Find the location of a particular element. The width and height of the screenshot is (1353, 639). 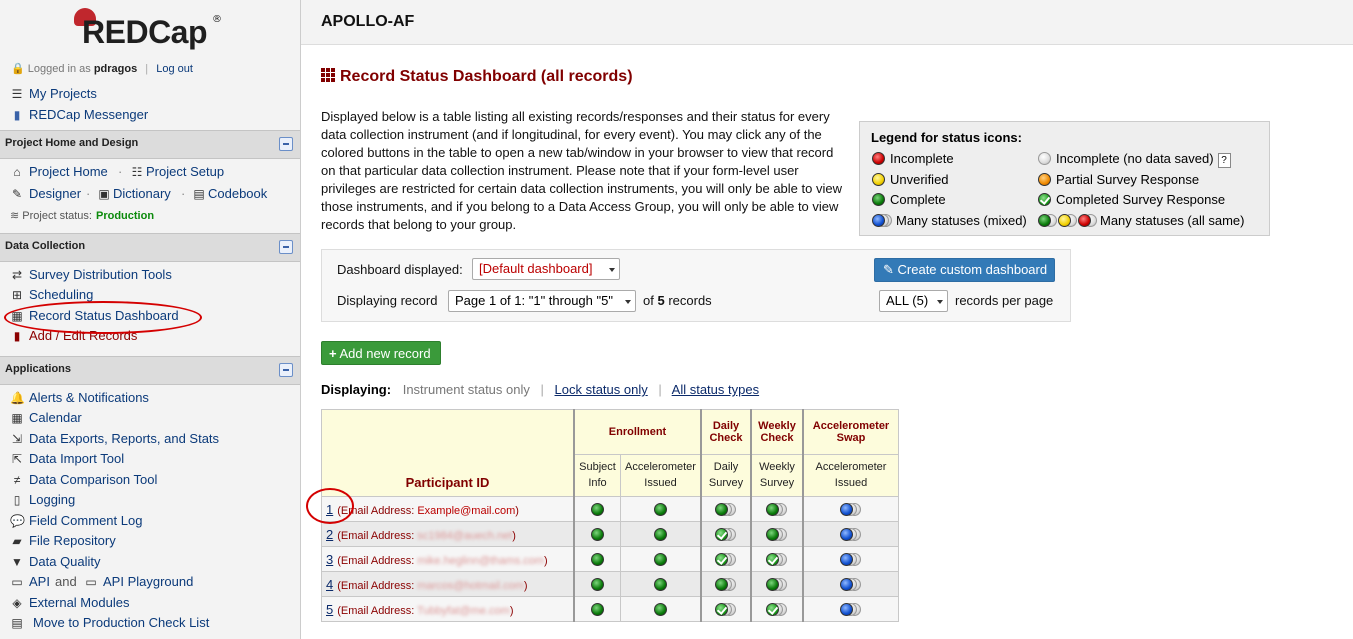

my-projects-link: ☰ My Projects is located at coordinates (53, 93).